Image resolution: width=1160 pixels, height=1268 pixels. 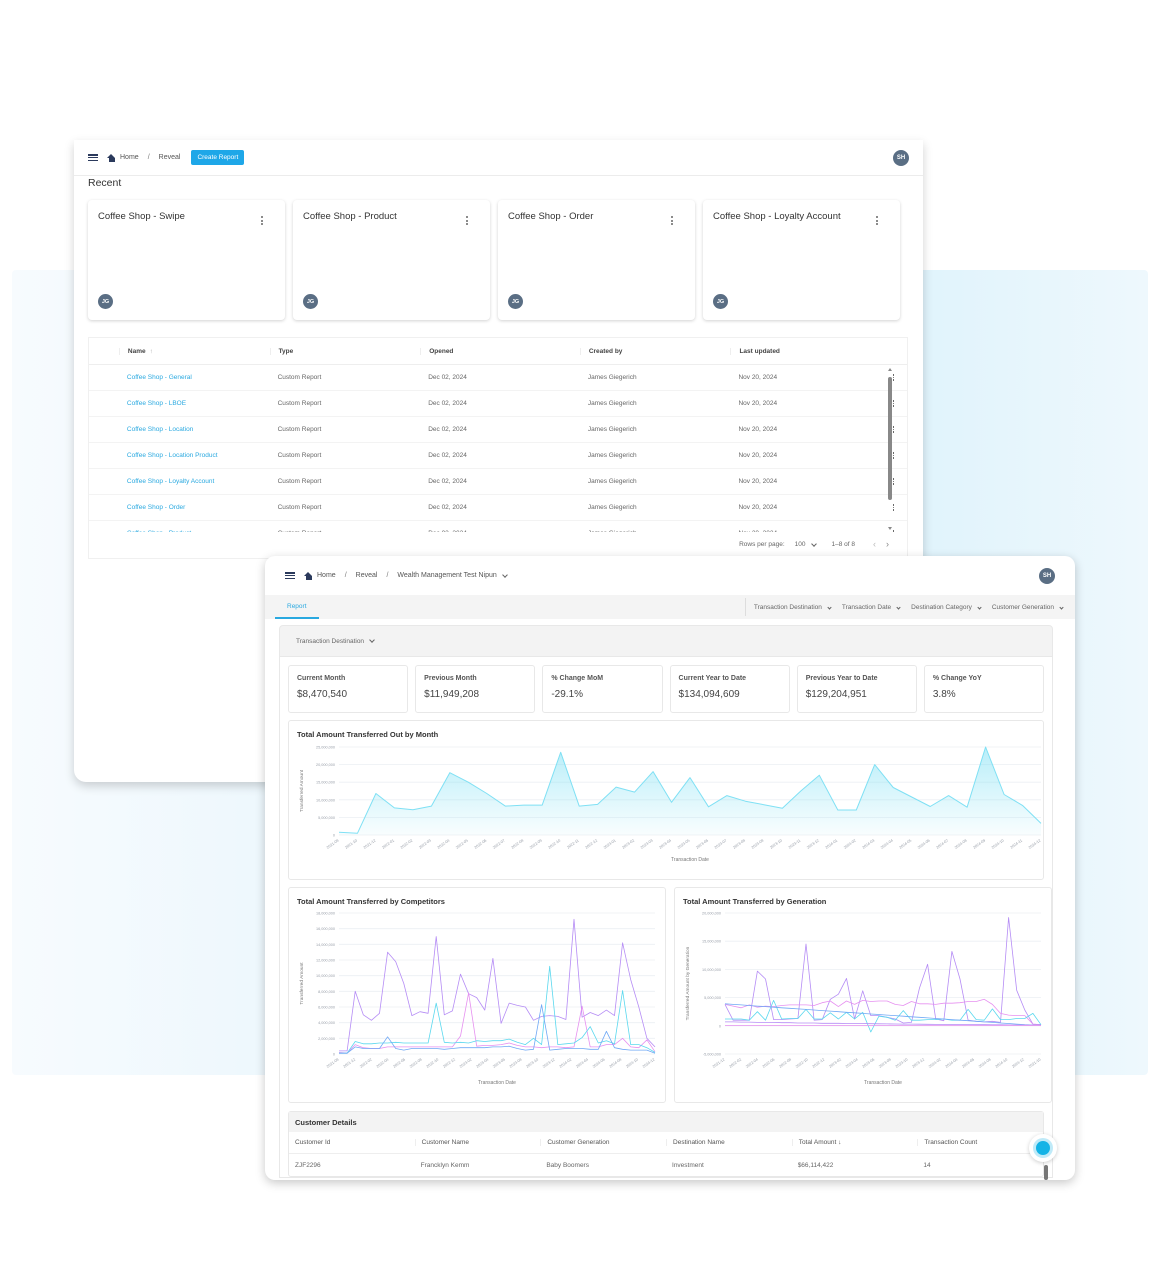 What do you see at coordinates (596, 260) in the screenshot?
I see `recent-card: Coffee Shop - Order JG` at bounding box center [596, 260].